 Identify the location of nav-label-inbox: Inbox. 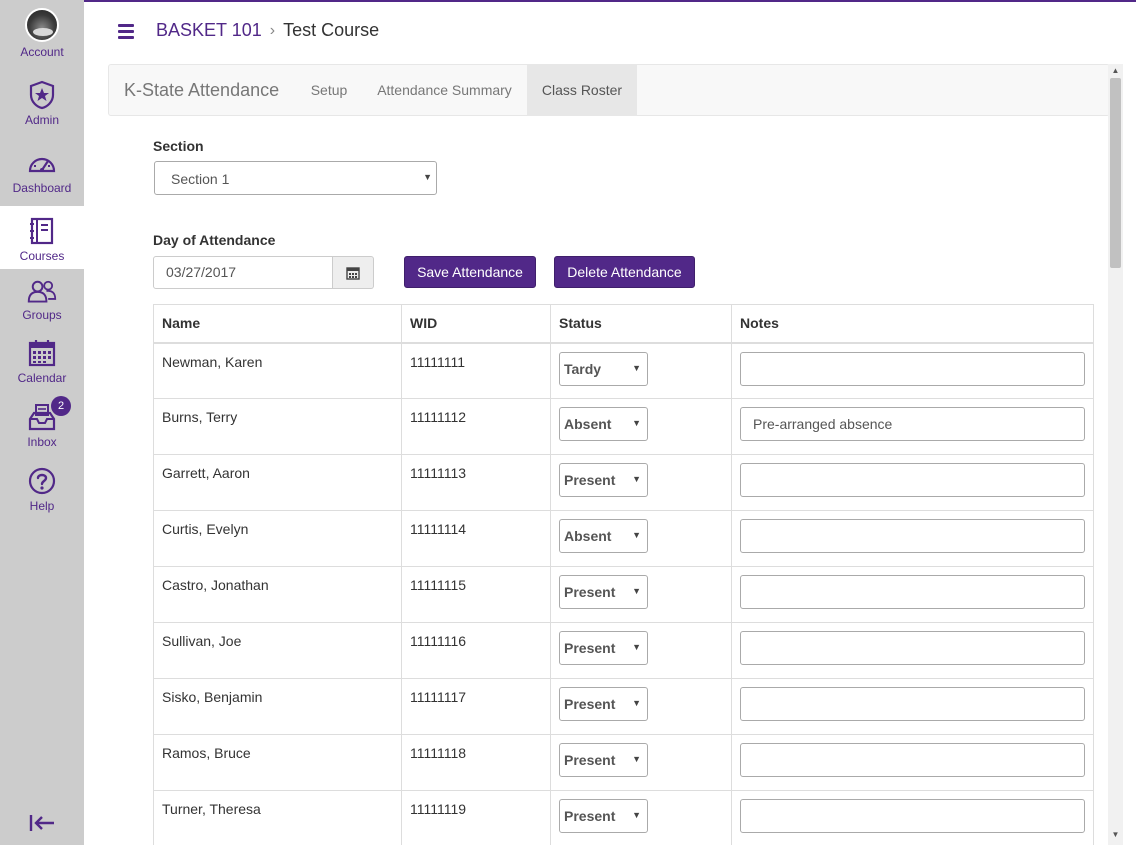
(42, 442).